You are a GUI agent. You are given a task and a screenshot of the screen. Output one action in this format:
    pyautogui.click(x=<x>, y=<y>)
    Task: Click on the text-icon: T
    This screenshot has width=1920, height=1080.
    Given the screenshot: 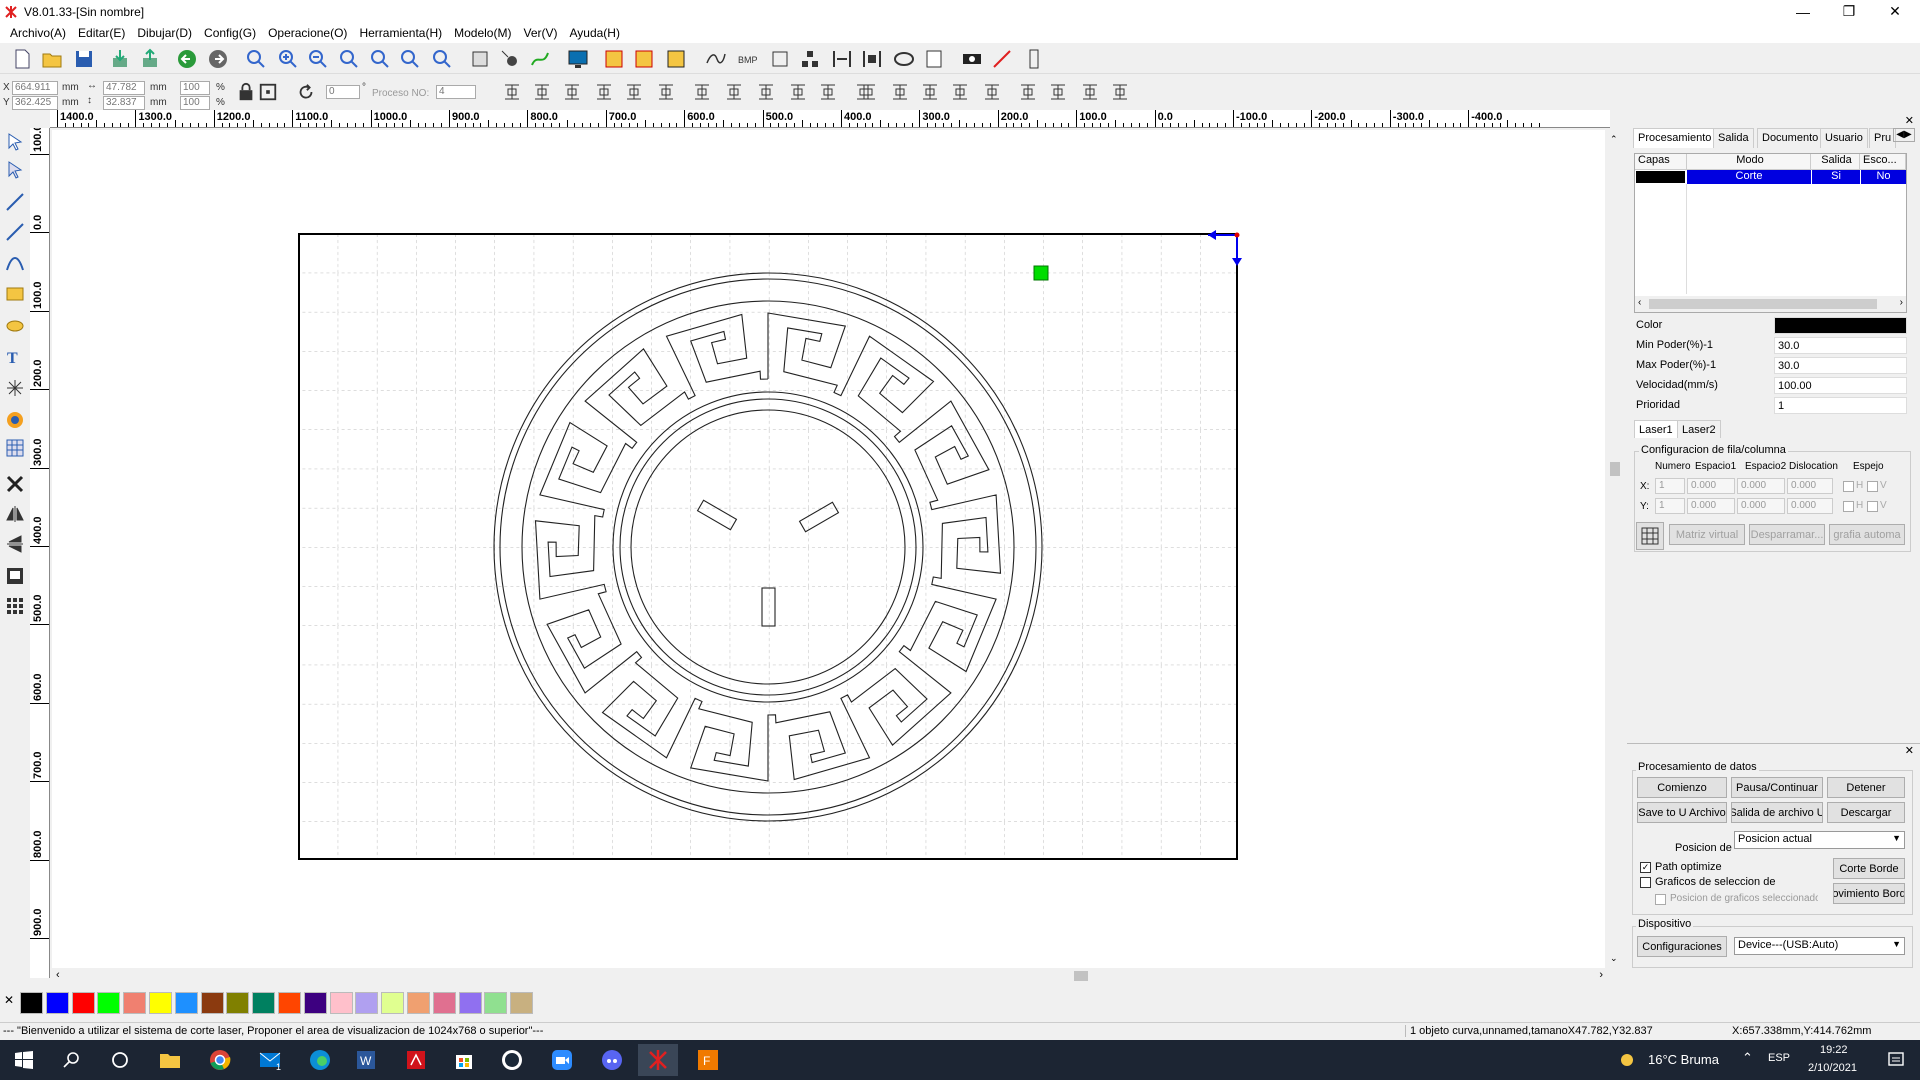 What is the action you would take?
    pyautogui.click(x=15, y=356)
    